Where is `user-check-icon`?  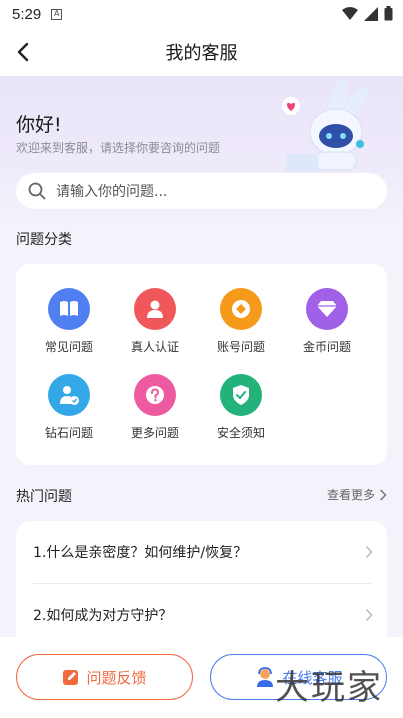 user-check-icon is located at coordinates (69, 395).